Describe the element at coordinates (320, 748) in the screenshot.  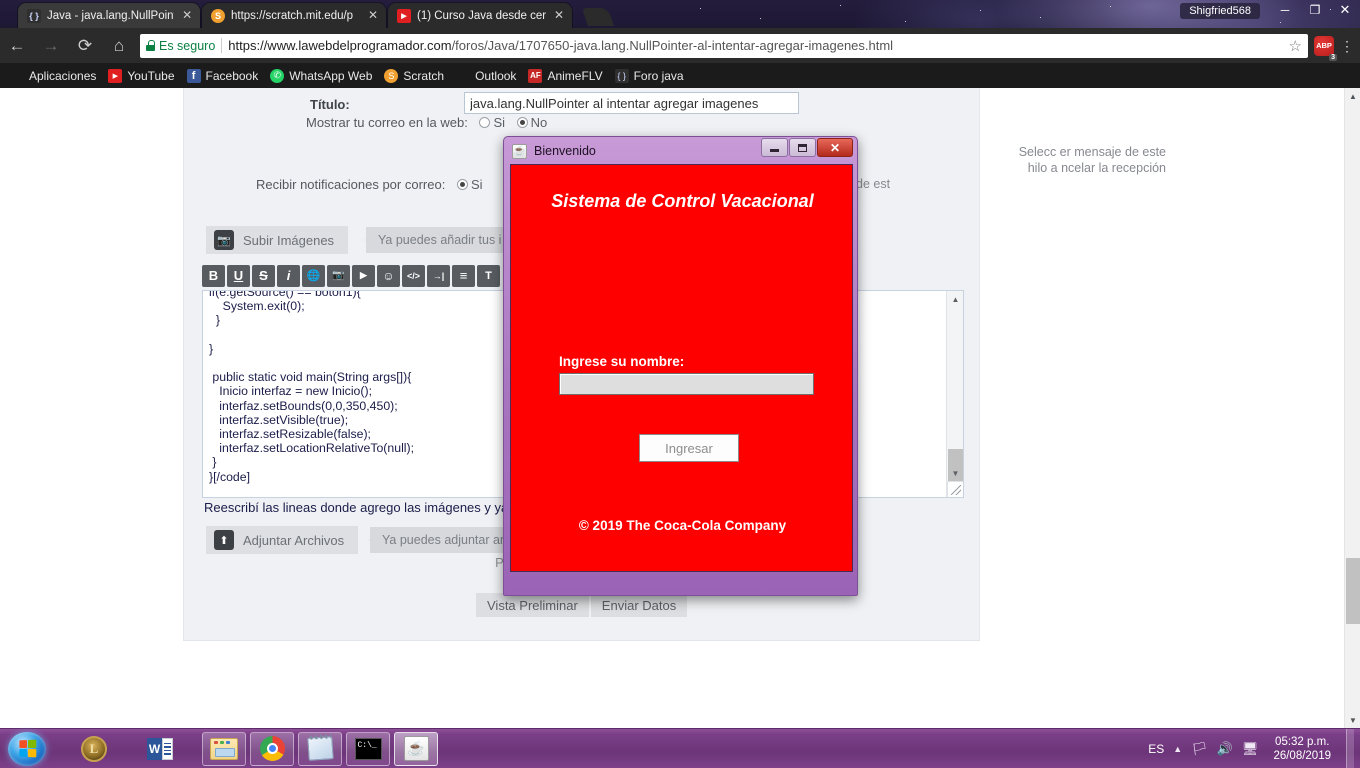
I see `notepad-icon` at that location.